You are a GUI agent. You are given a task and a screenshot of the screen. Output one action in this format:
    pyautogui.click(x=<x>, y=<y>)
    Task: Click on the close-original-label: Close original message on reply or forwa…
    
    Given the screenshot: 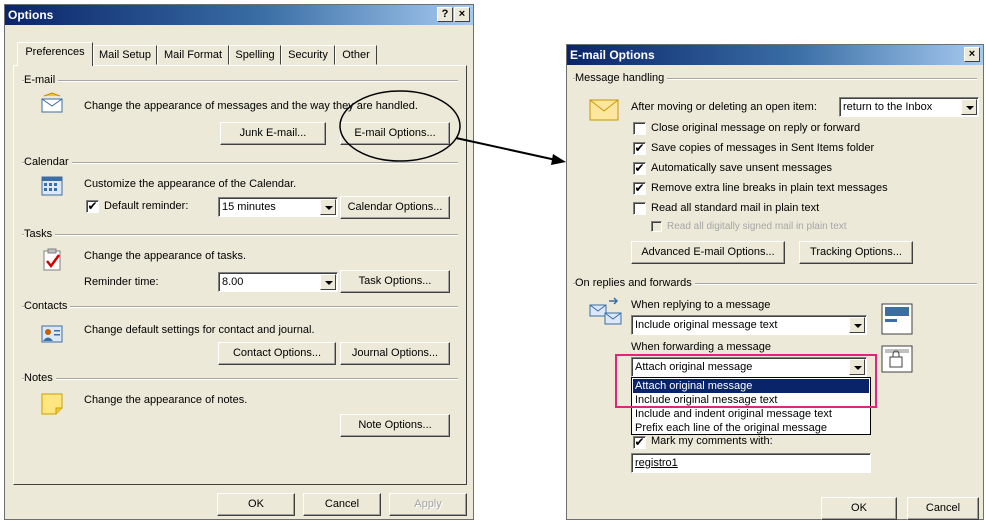 What is the action you would take?
    pyautogui.click(x=756, y=128)
    